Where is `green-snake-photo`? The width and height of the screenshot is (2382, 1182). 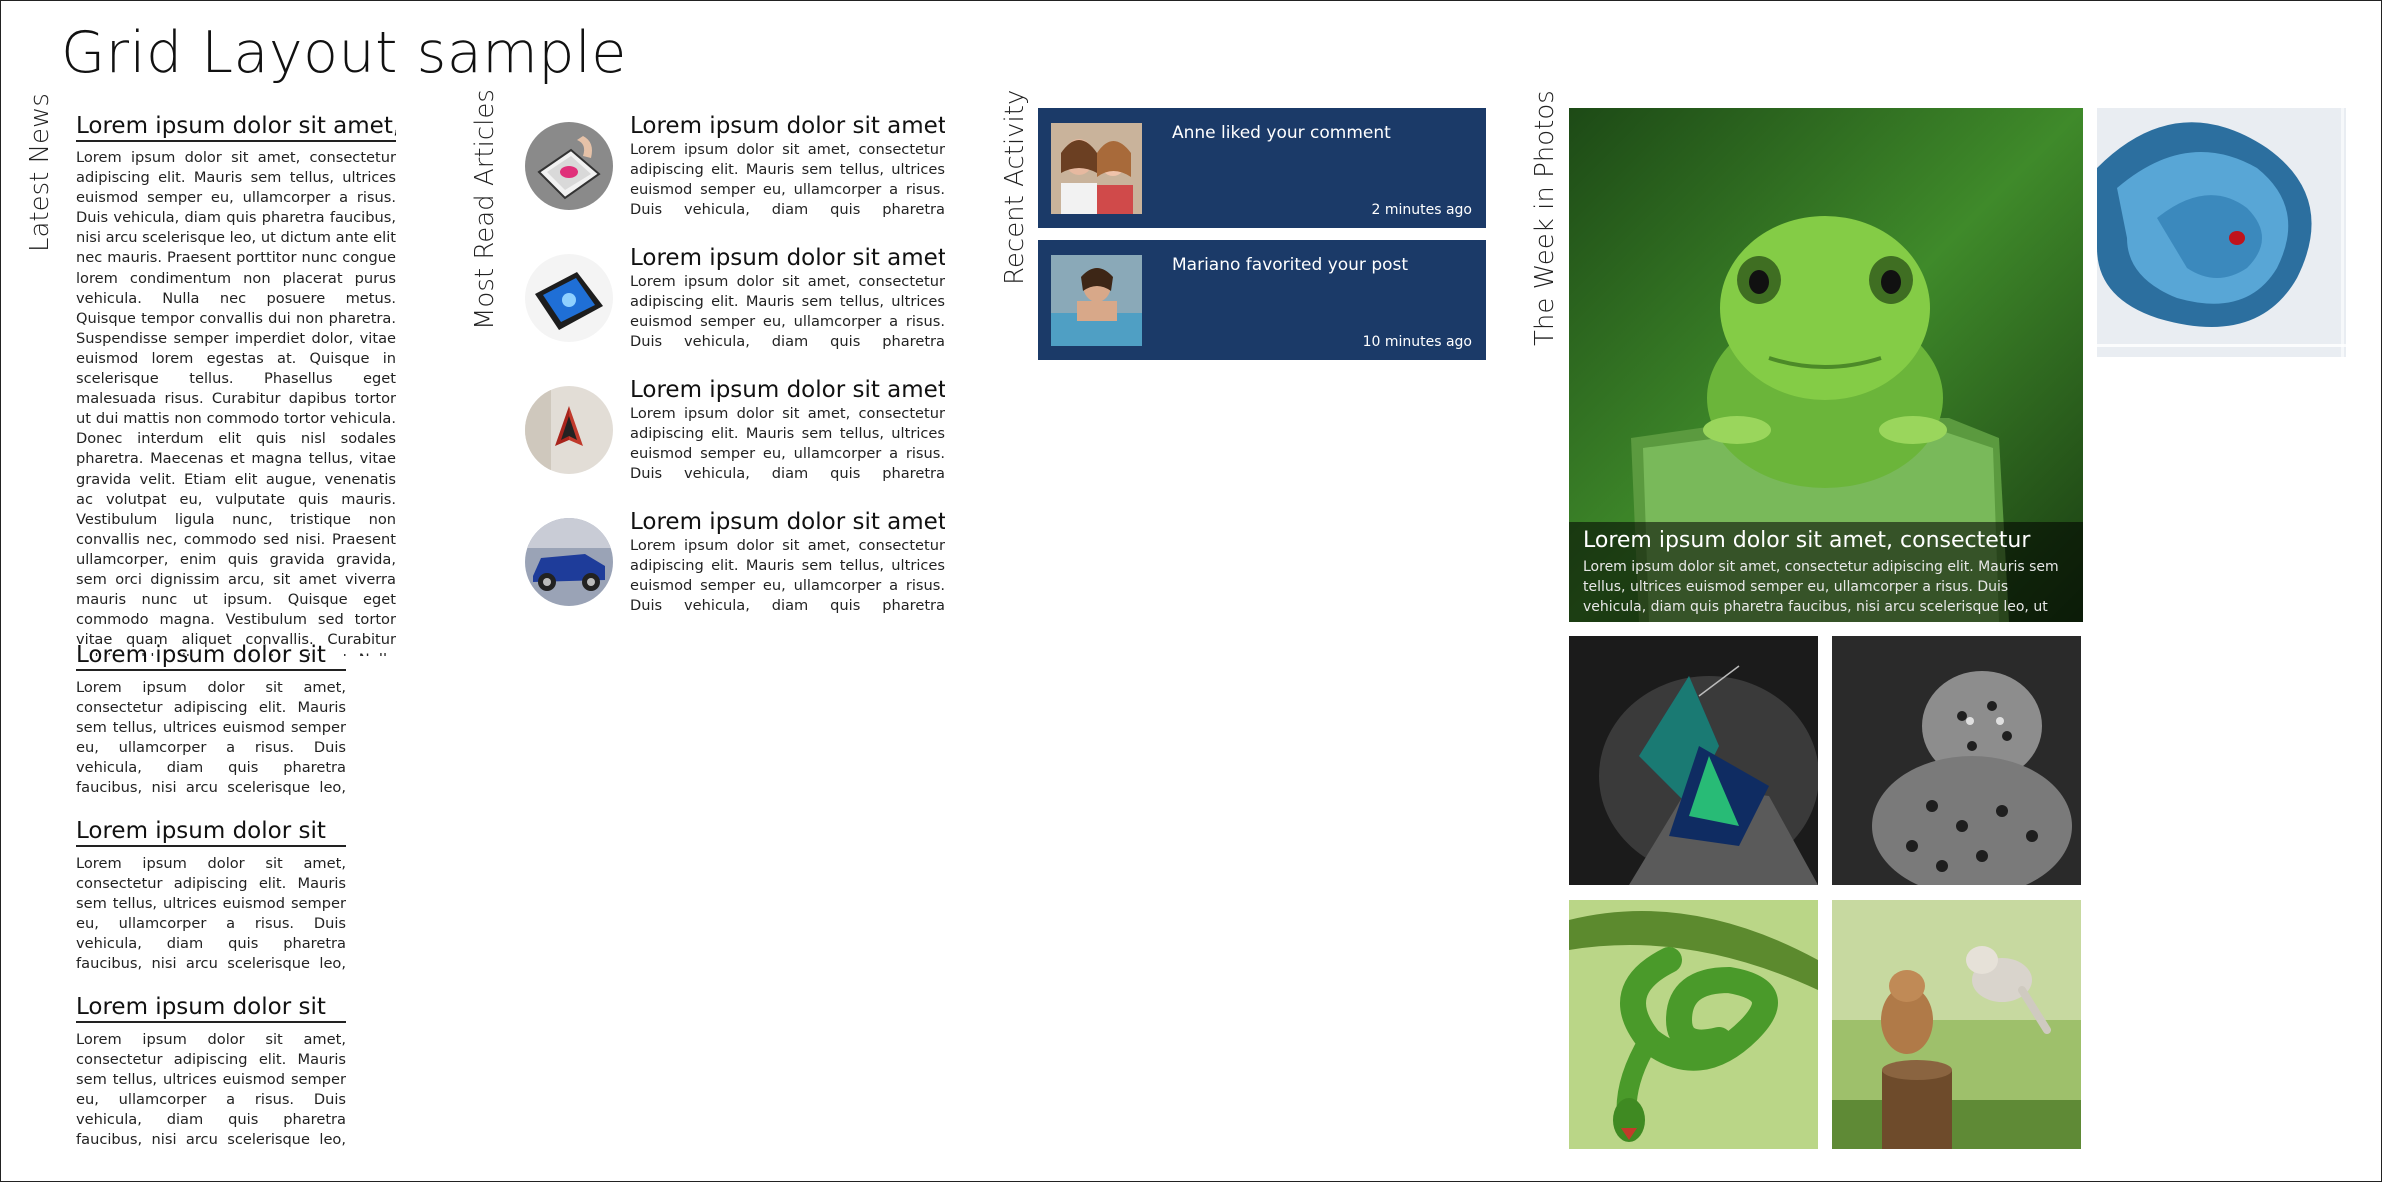
green-snake-photo is located at coordinates (1693, 1024).